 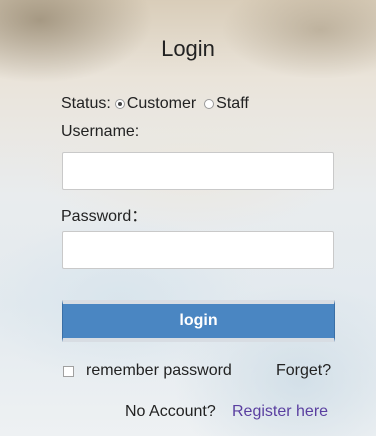 I want to click on staff-radio, so click(x=209, y=104).